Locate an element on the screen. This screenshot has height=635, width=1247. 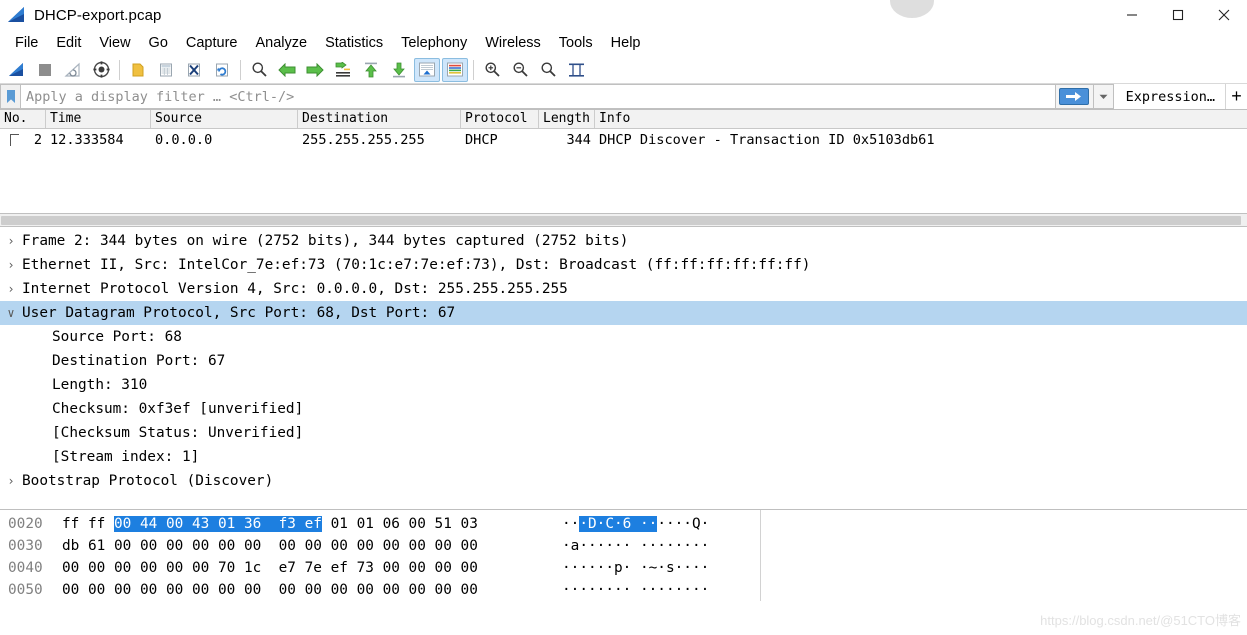
auto-scroll-icon is located at coordinates (427, 69).